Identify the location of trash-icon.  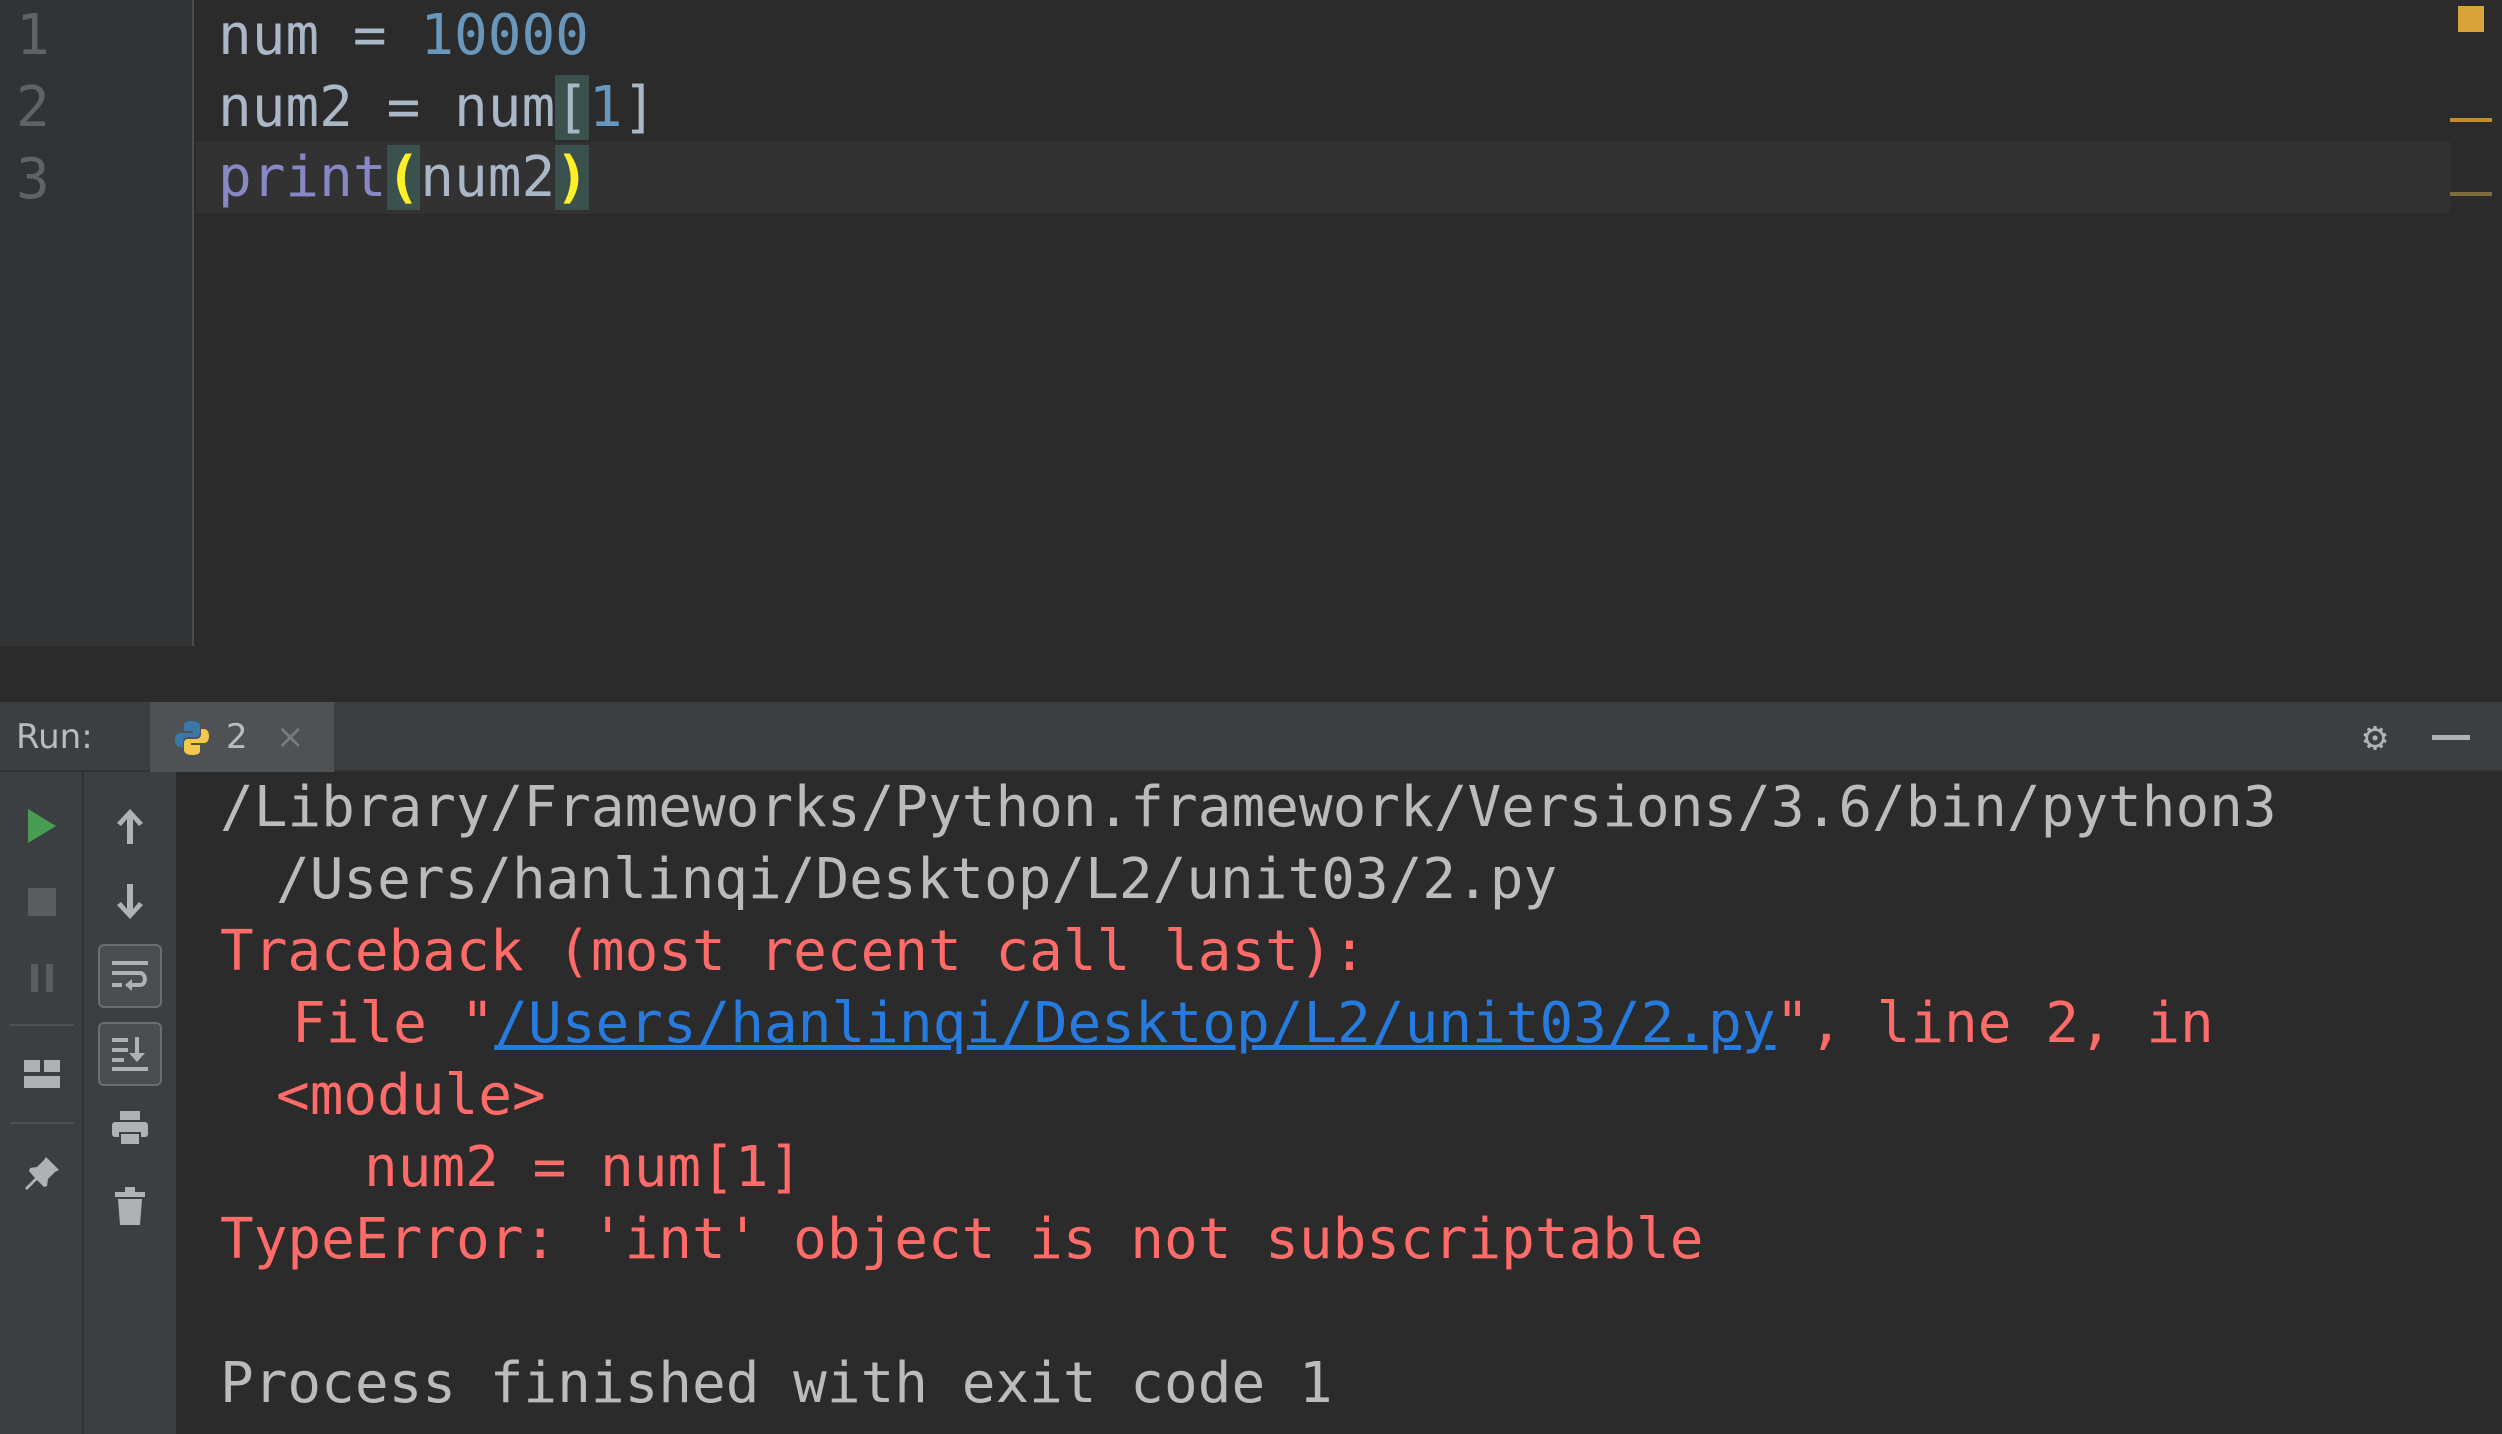
(130, 1206).